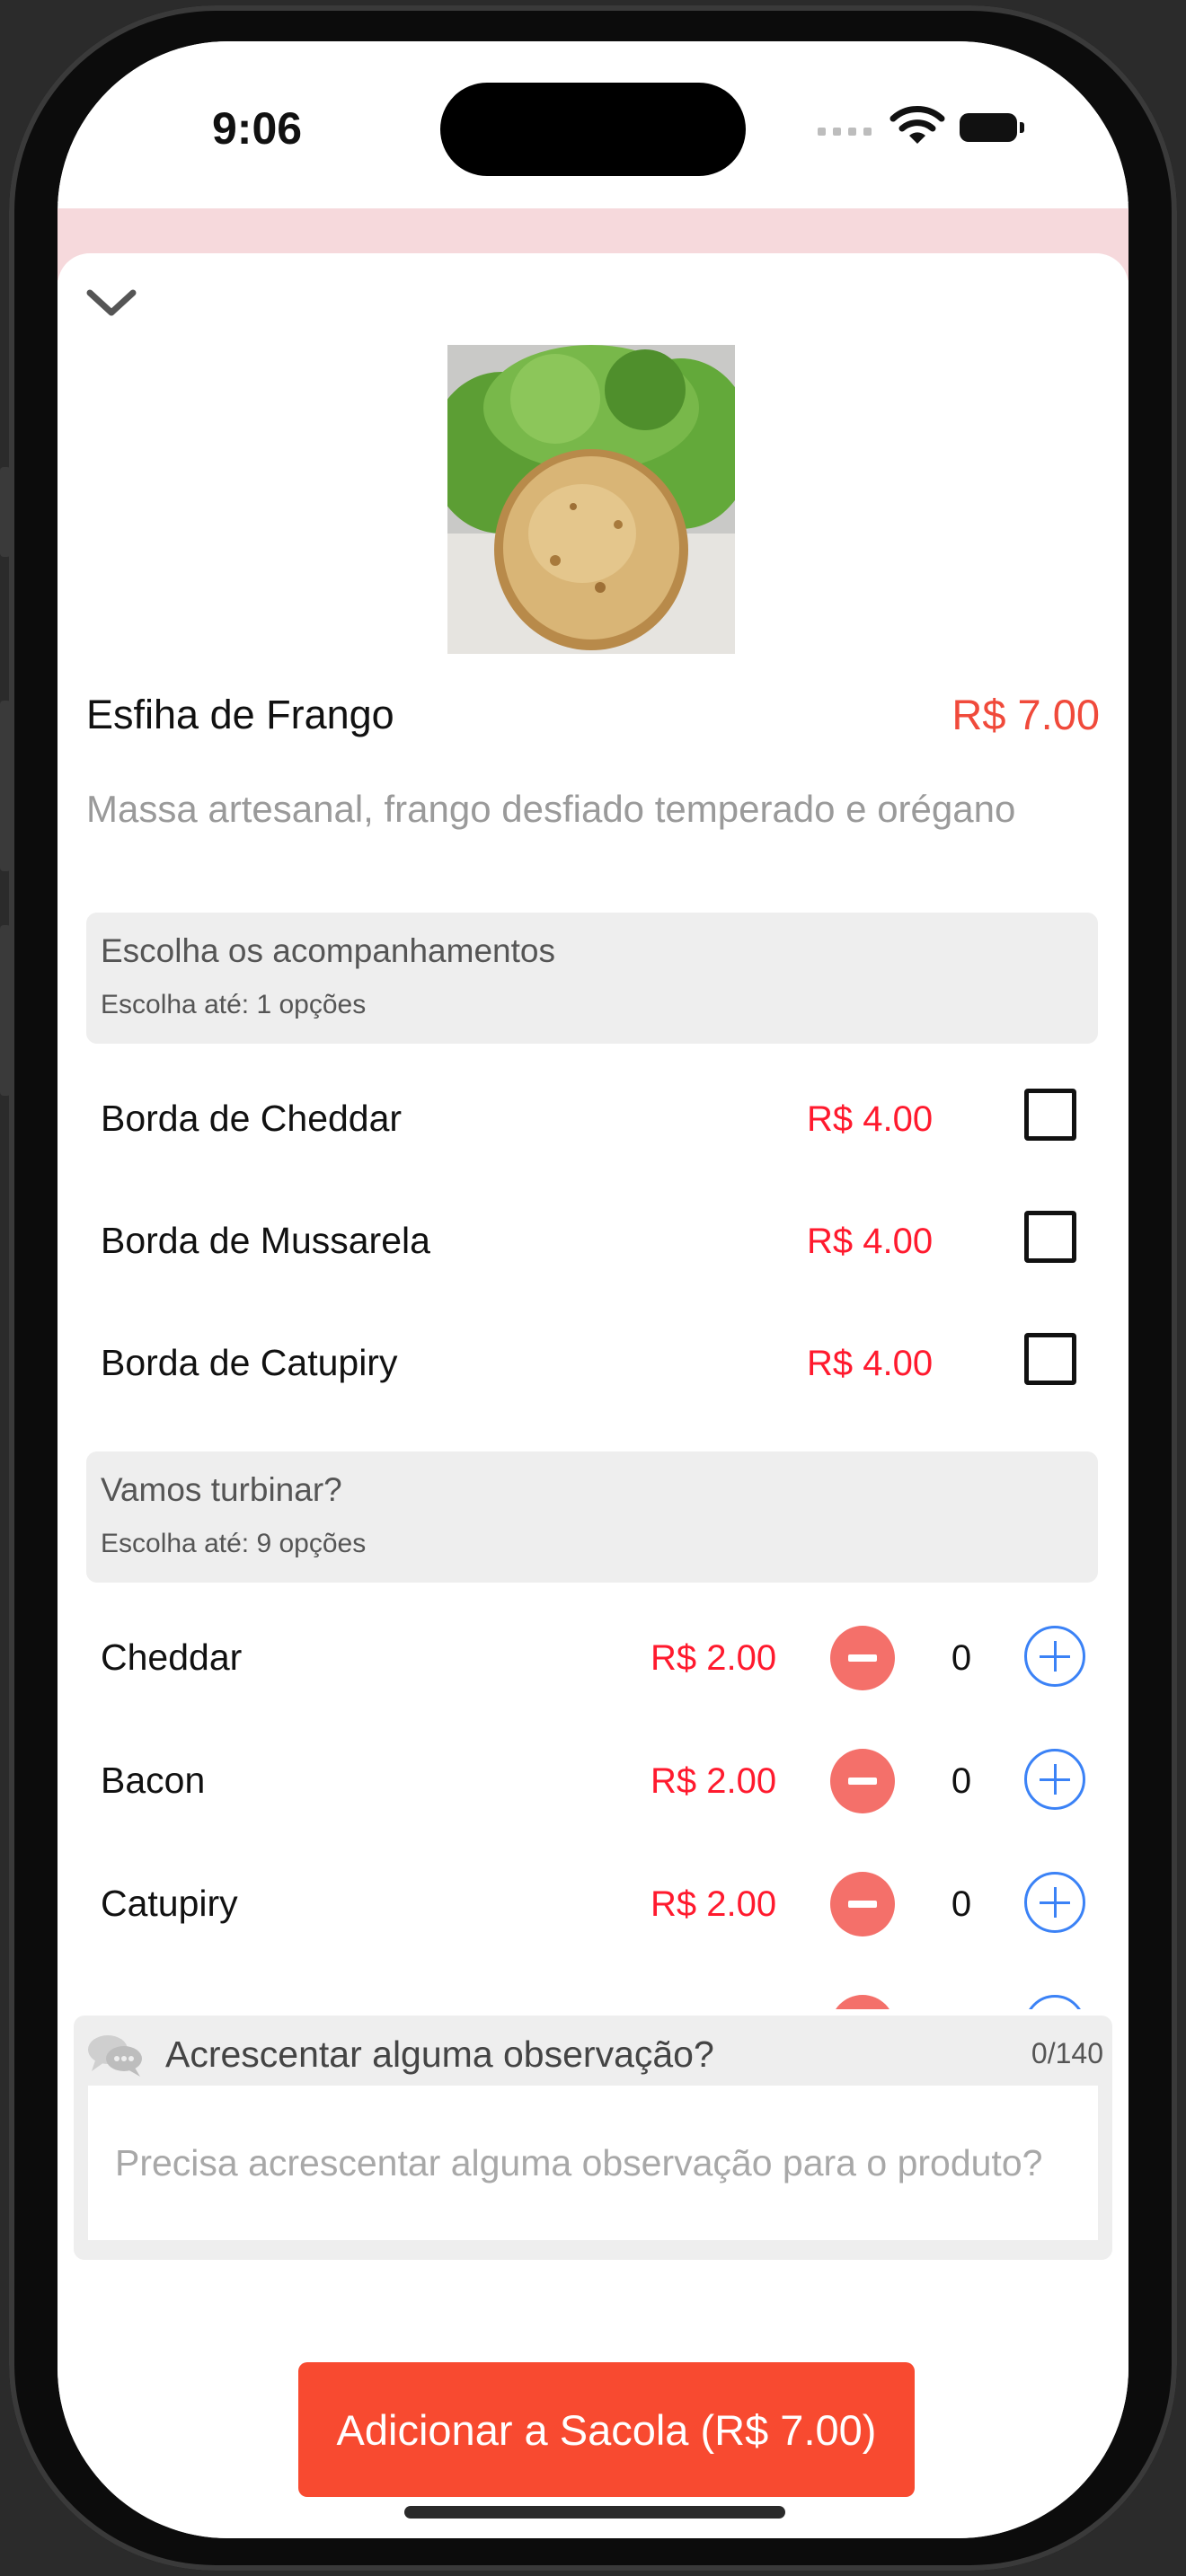 This screenshot has width=1186, height=2576. I want to click on group-subtitle: Escolha até: 9 opções, so click(234, 1543).